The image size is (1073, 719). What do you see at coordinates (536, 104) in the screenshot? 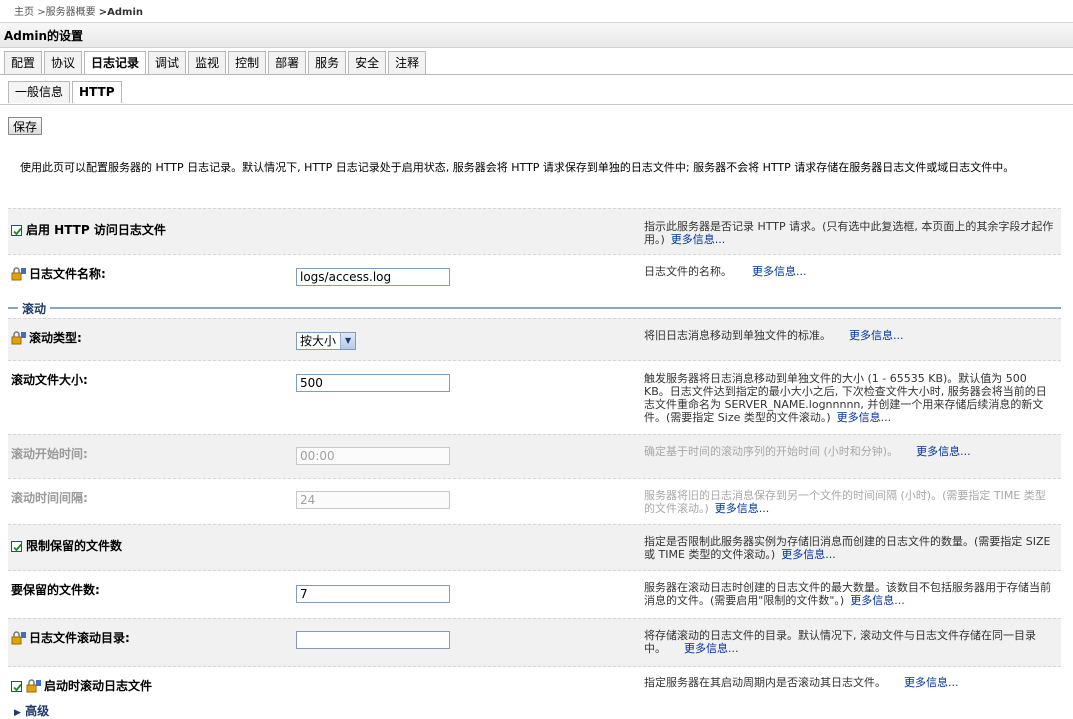
I see `subtab-divider` at bounding box center [536, 104].